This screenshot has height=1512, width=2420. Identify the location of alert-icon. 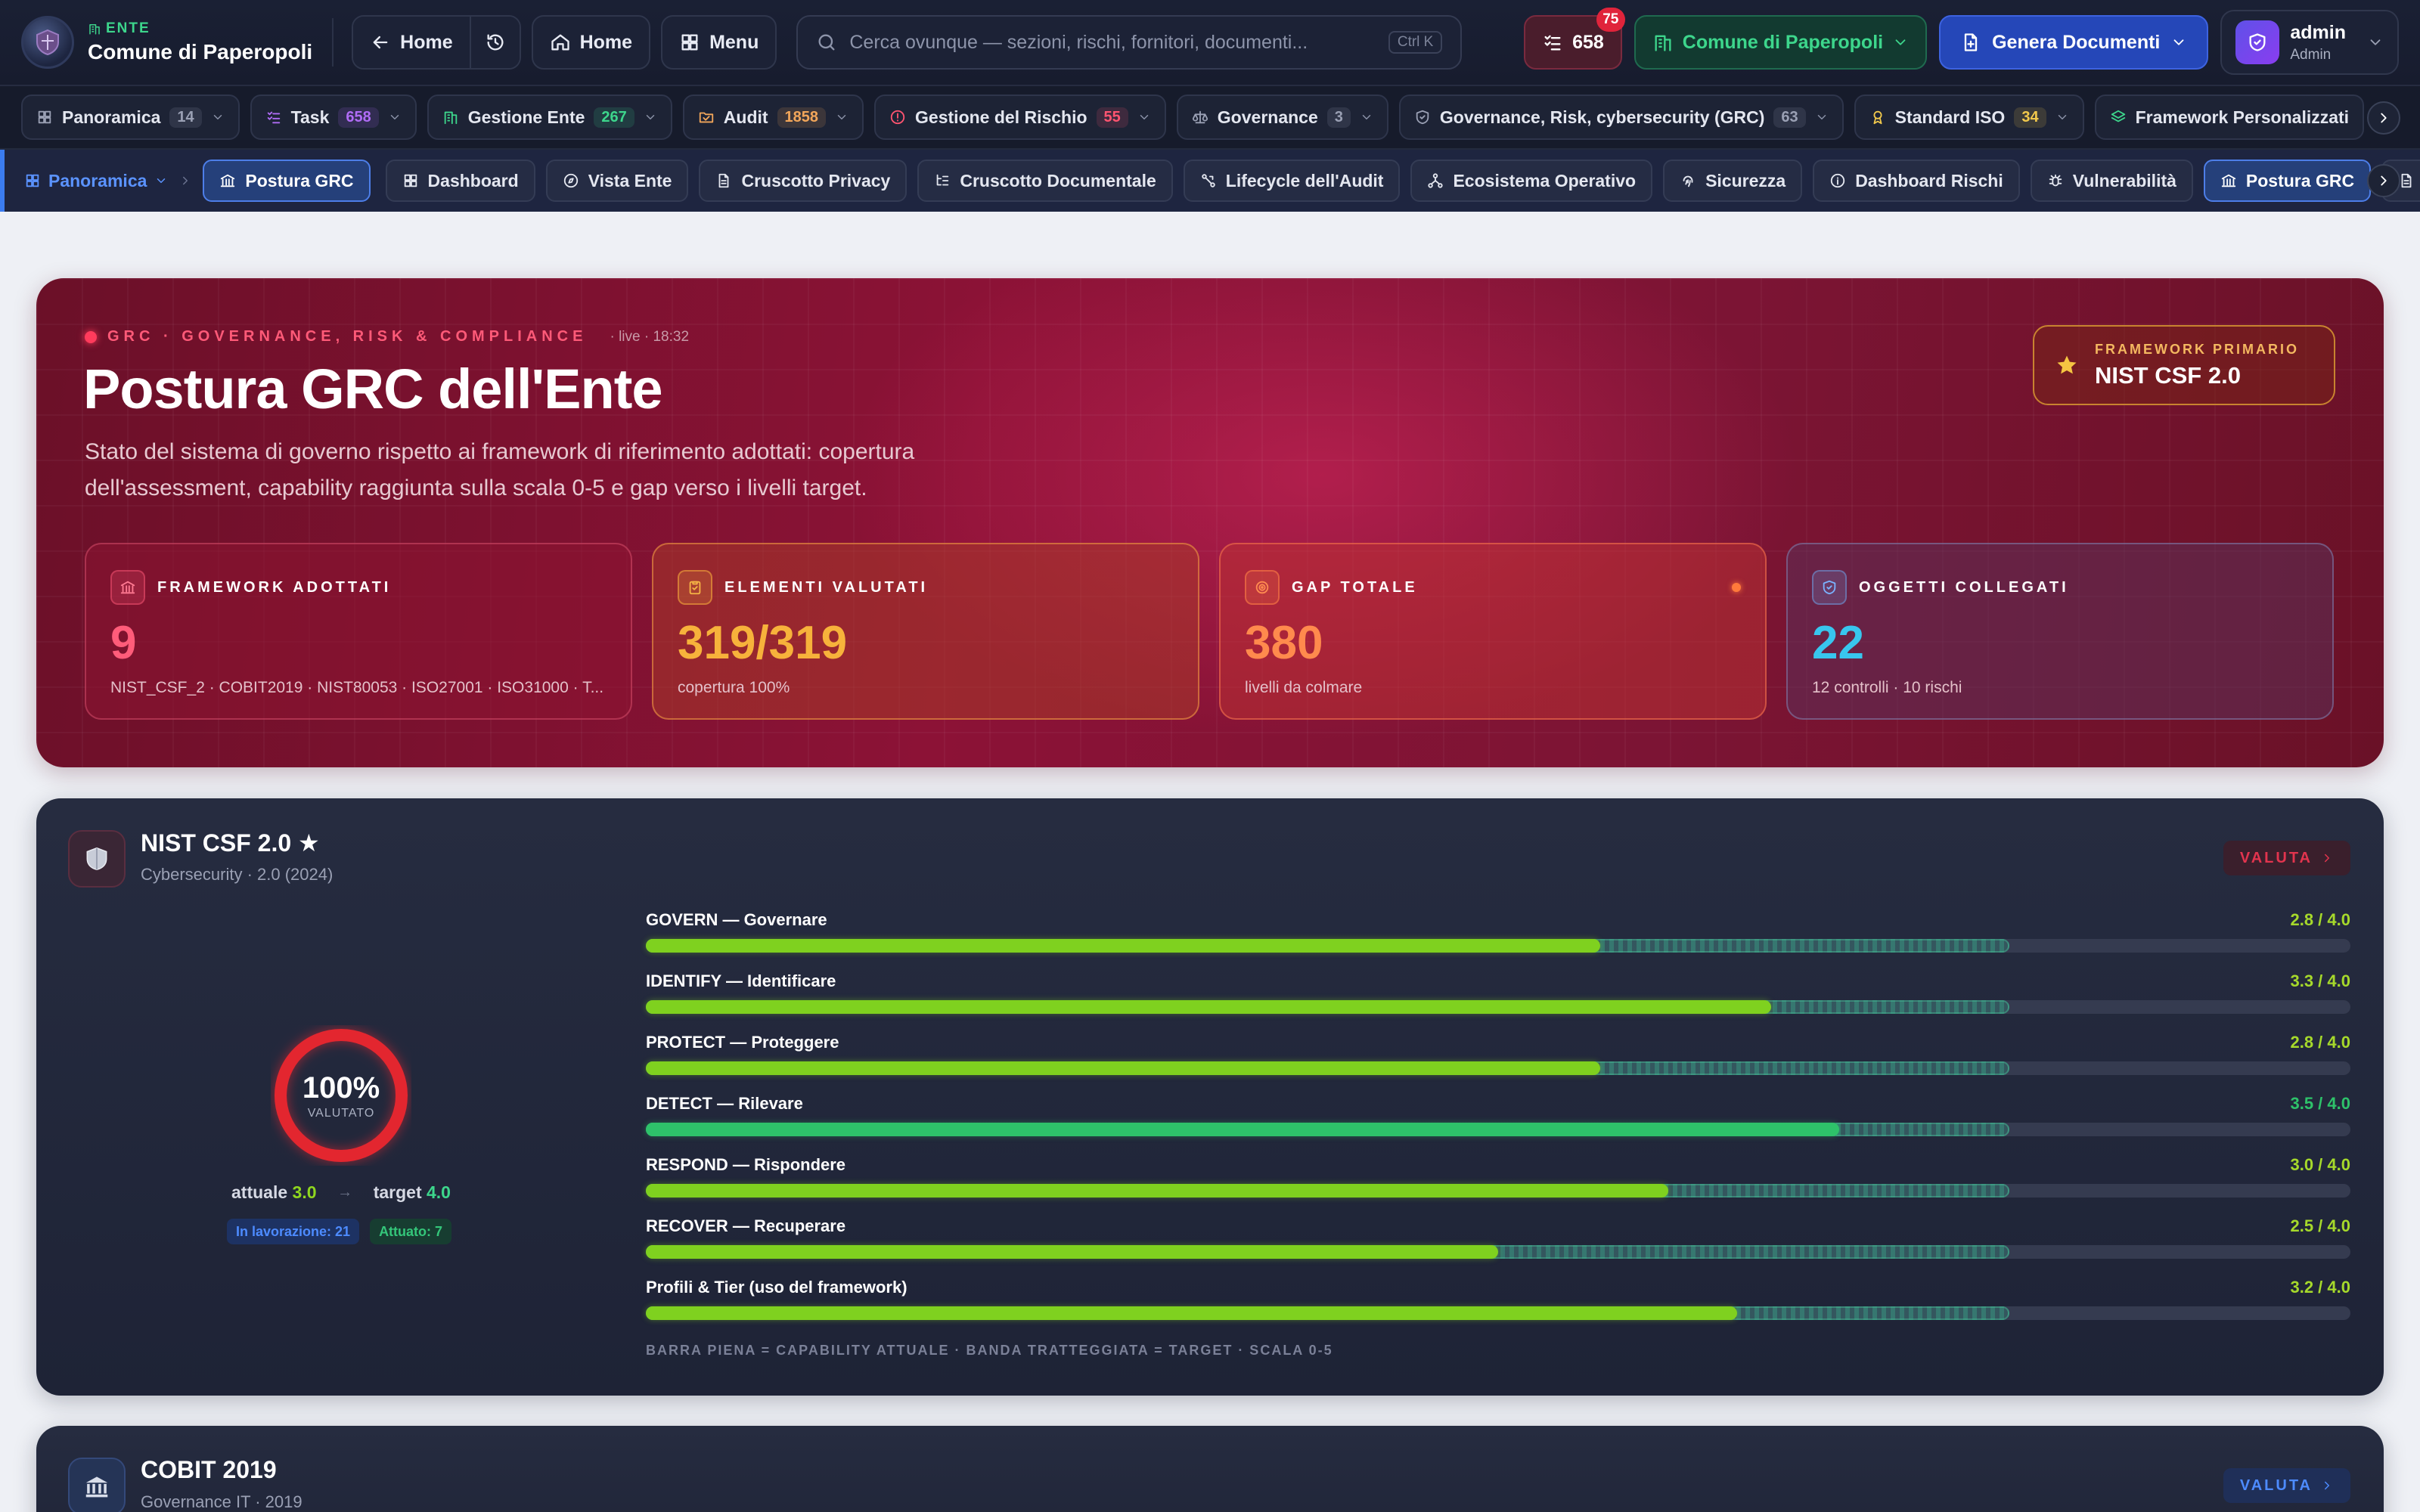
(897, 117).